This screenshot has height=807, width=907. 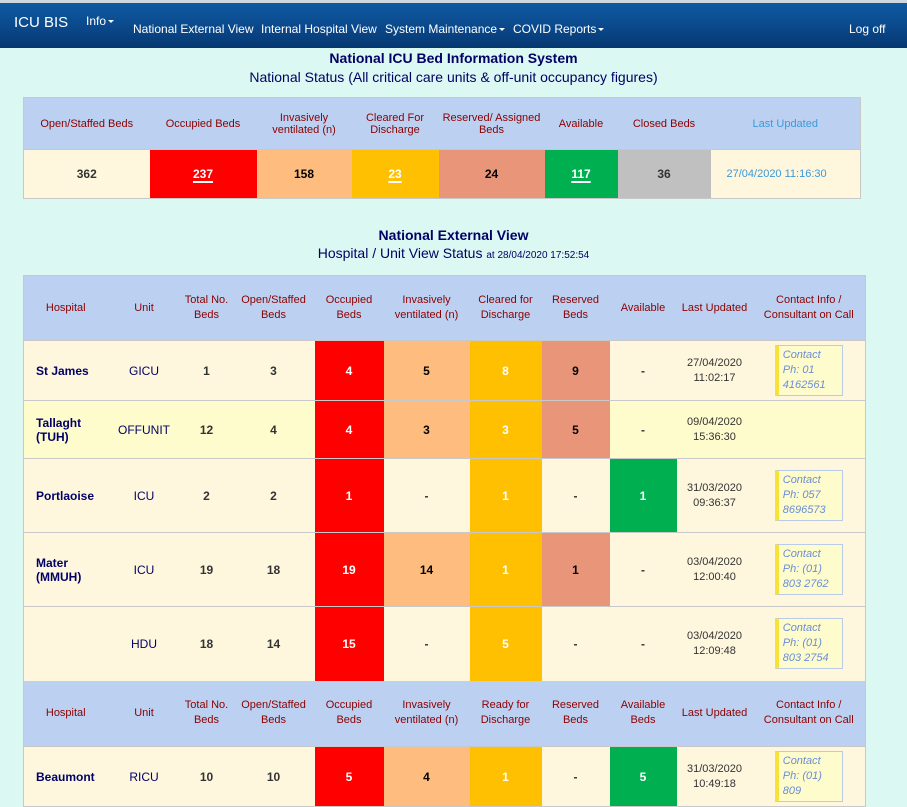 I want to click on header-contact-info: Contact Info / Consultant on Call, so click(x=809, y=713).